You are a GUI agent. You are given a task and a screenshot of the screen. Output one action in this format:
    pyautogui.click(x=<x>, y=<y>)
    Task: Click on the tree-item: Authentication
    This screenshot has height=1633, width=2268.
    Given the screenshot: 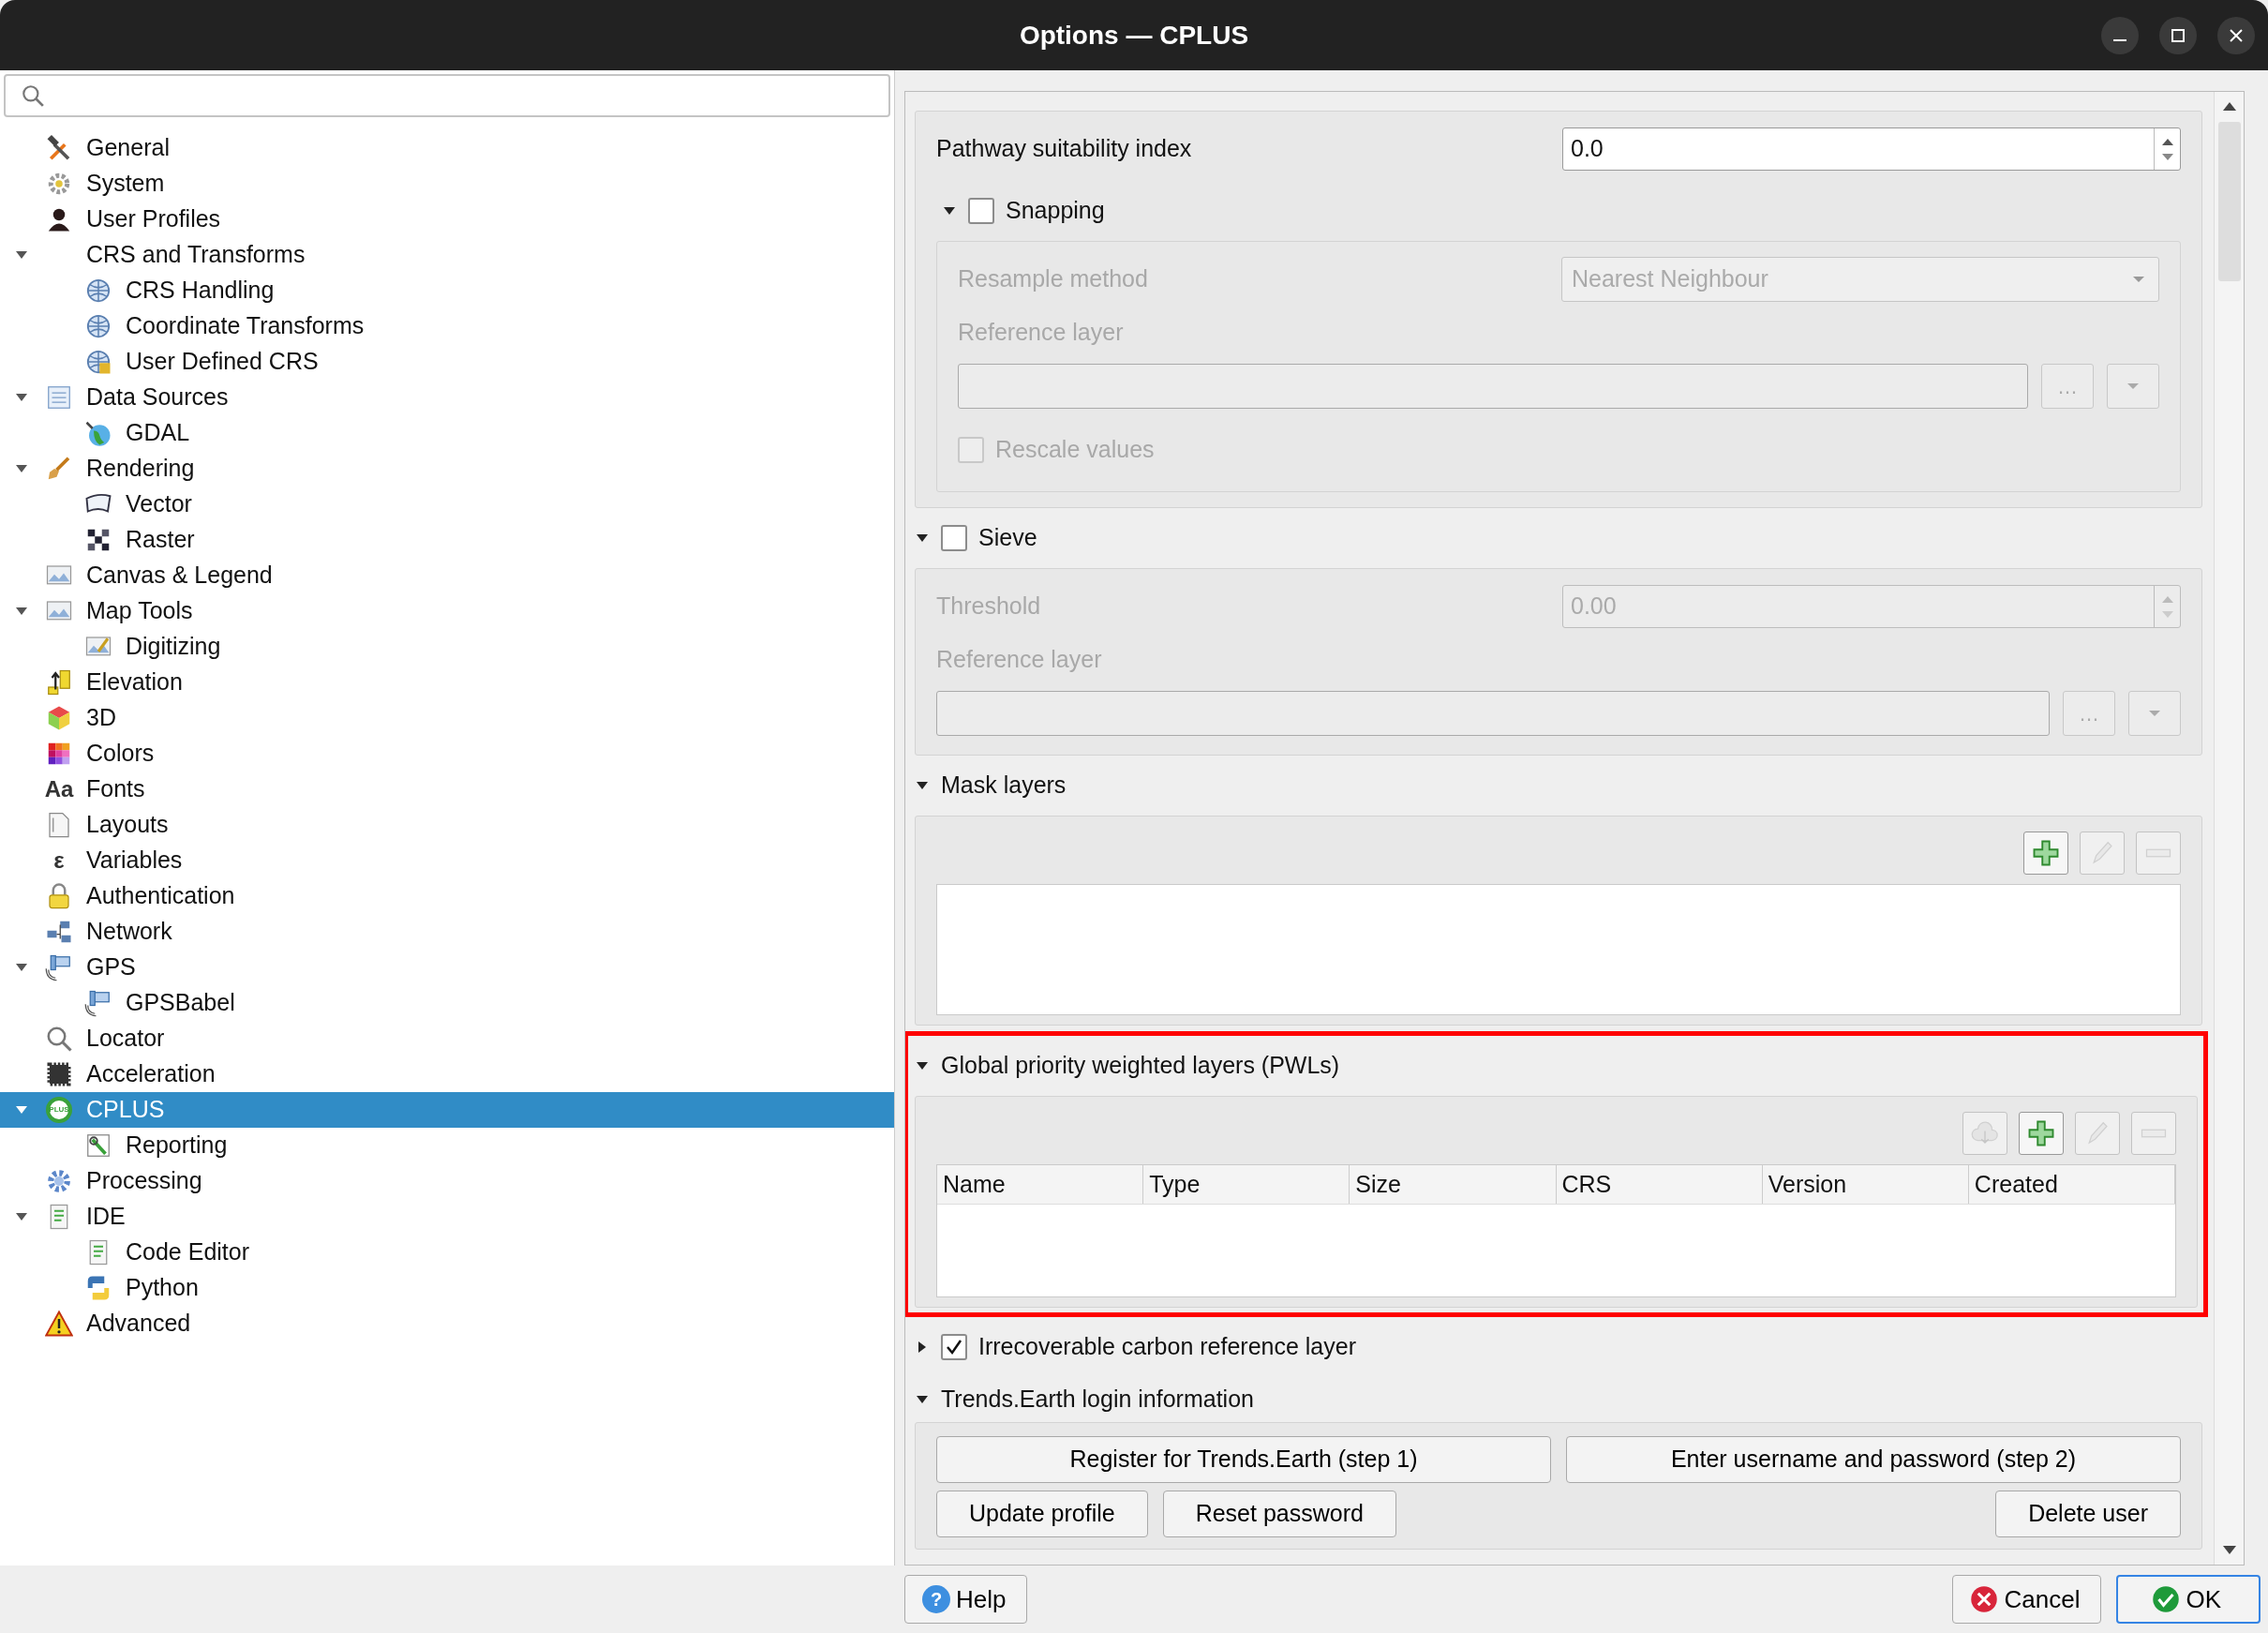 What is the action you would take?
    pyautogui.click(x=447, y=896)
    